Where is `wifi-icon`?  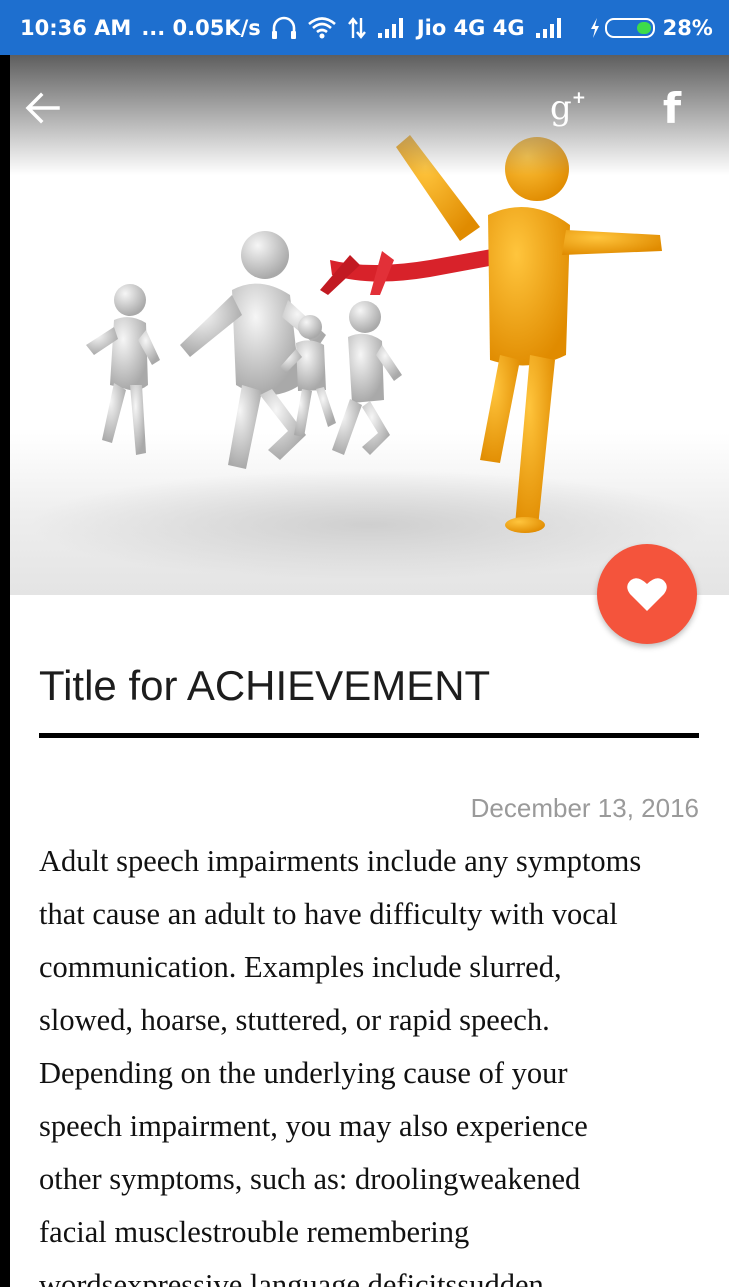 wifi-icon is located at coordinates (322, 28).